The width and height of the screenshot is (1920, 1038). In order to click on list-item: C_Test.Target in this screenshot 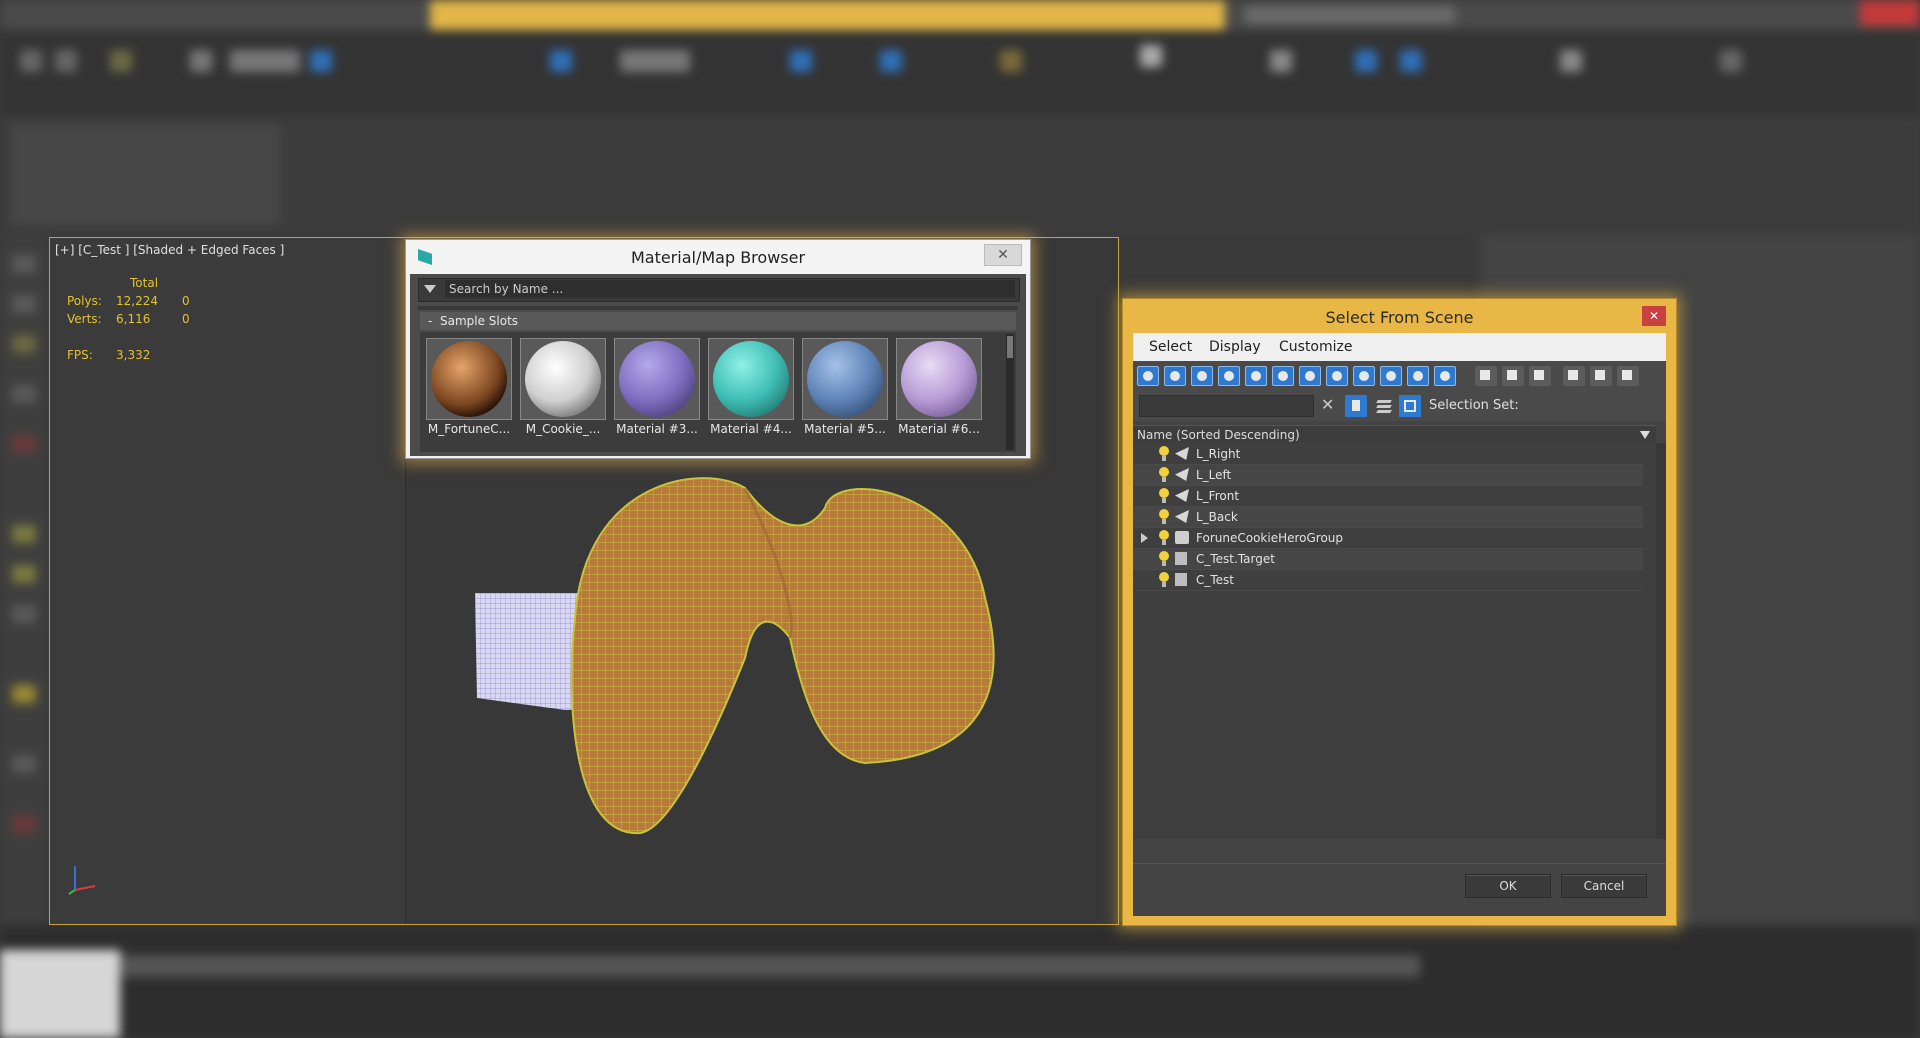, I will do `click(1388, 559)`.